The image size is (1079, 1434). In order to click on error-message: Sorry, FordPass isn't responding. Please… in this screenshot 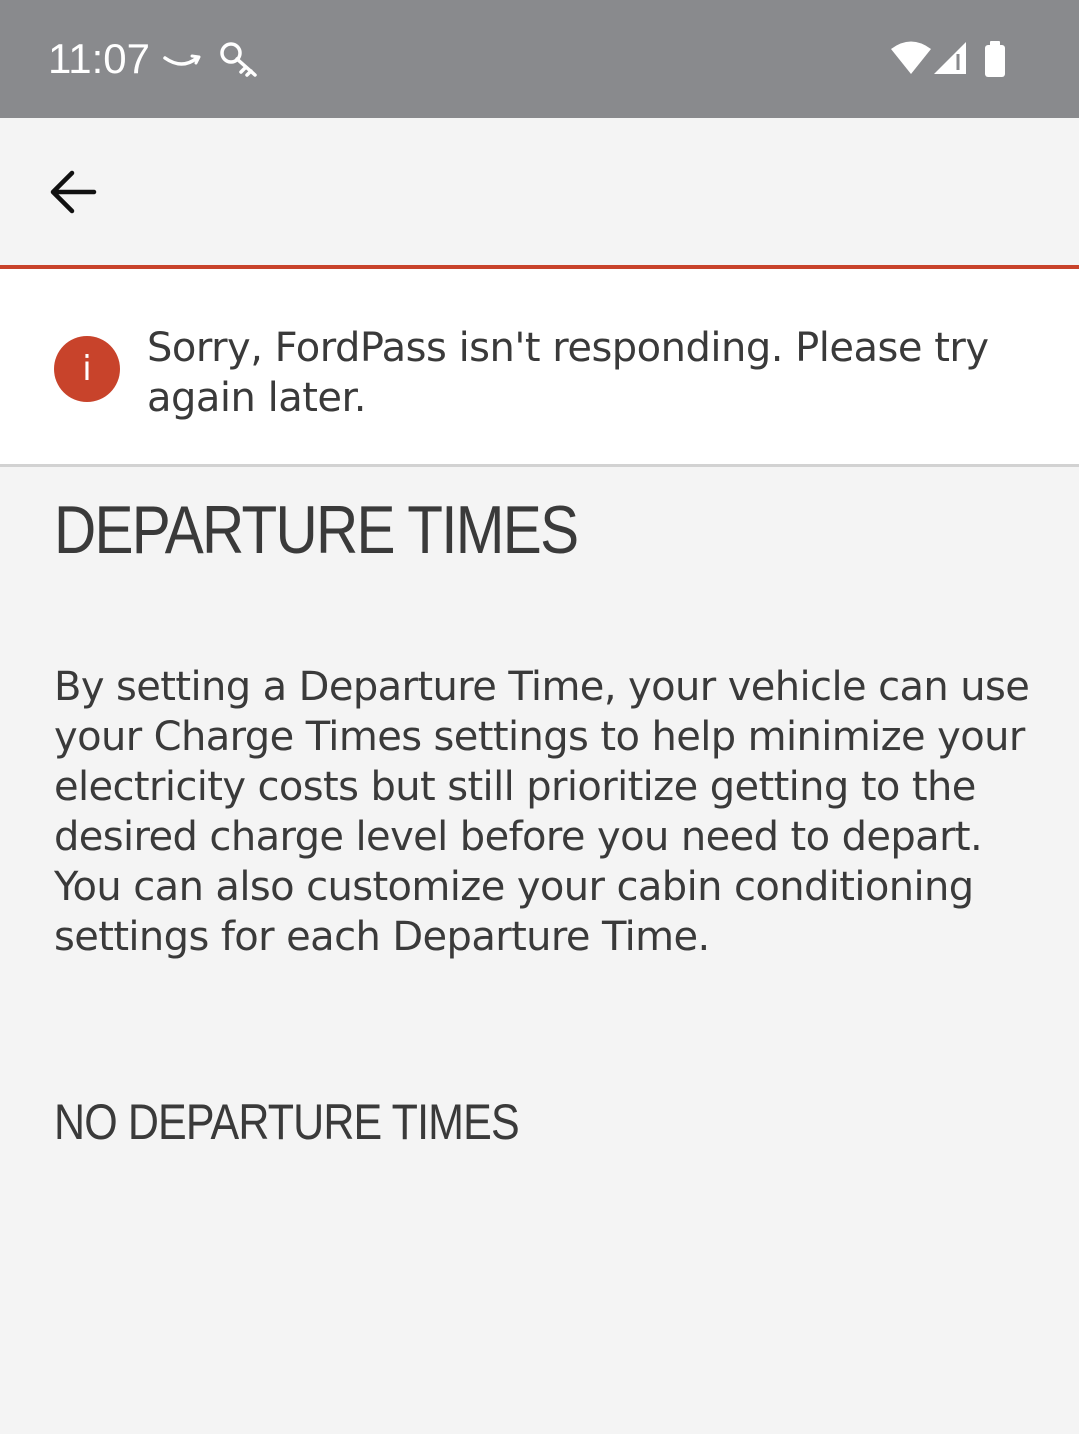, I will do `click(568, 373)`.